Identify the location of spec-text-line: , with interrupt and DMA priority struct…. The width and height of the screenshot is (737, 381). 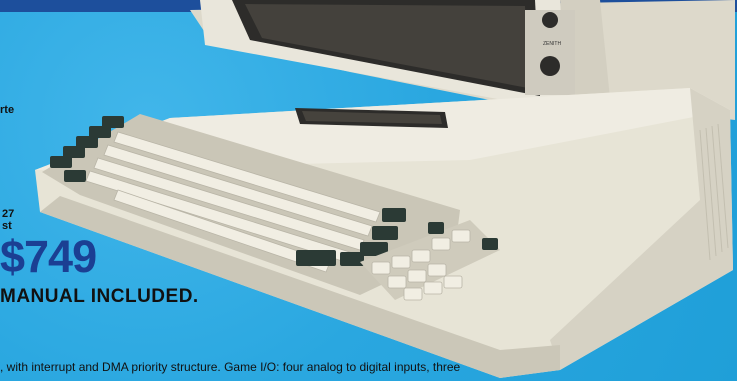
(230, 367).